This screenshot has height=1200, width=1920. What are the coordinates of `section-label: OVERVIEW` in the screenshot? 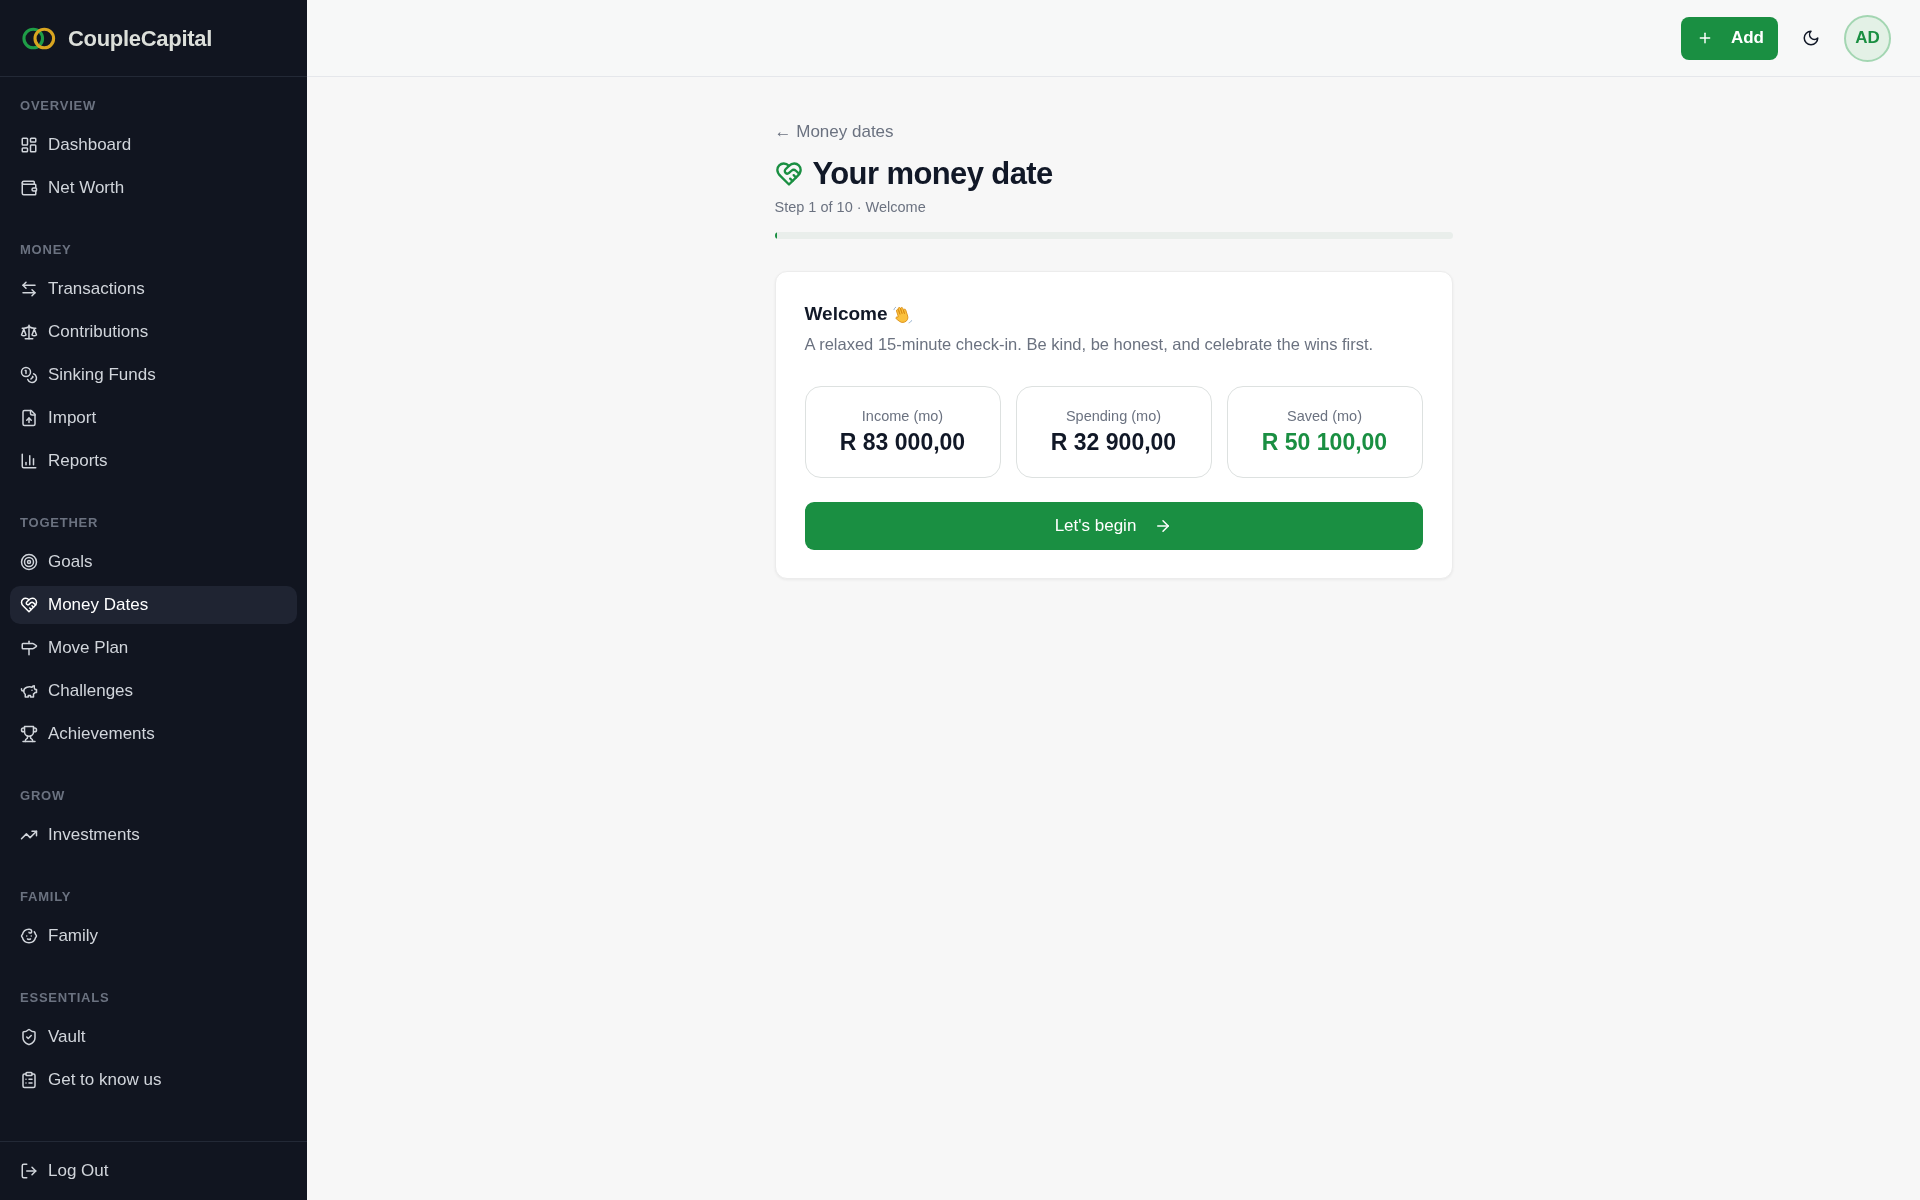 It's located at (58, 106).